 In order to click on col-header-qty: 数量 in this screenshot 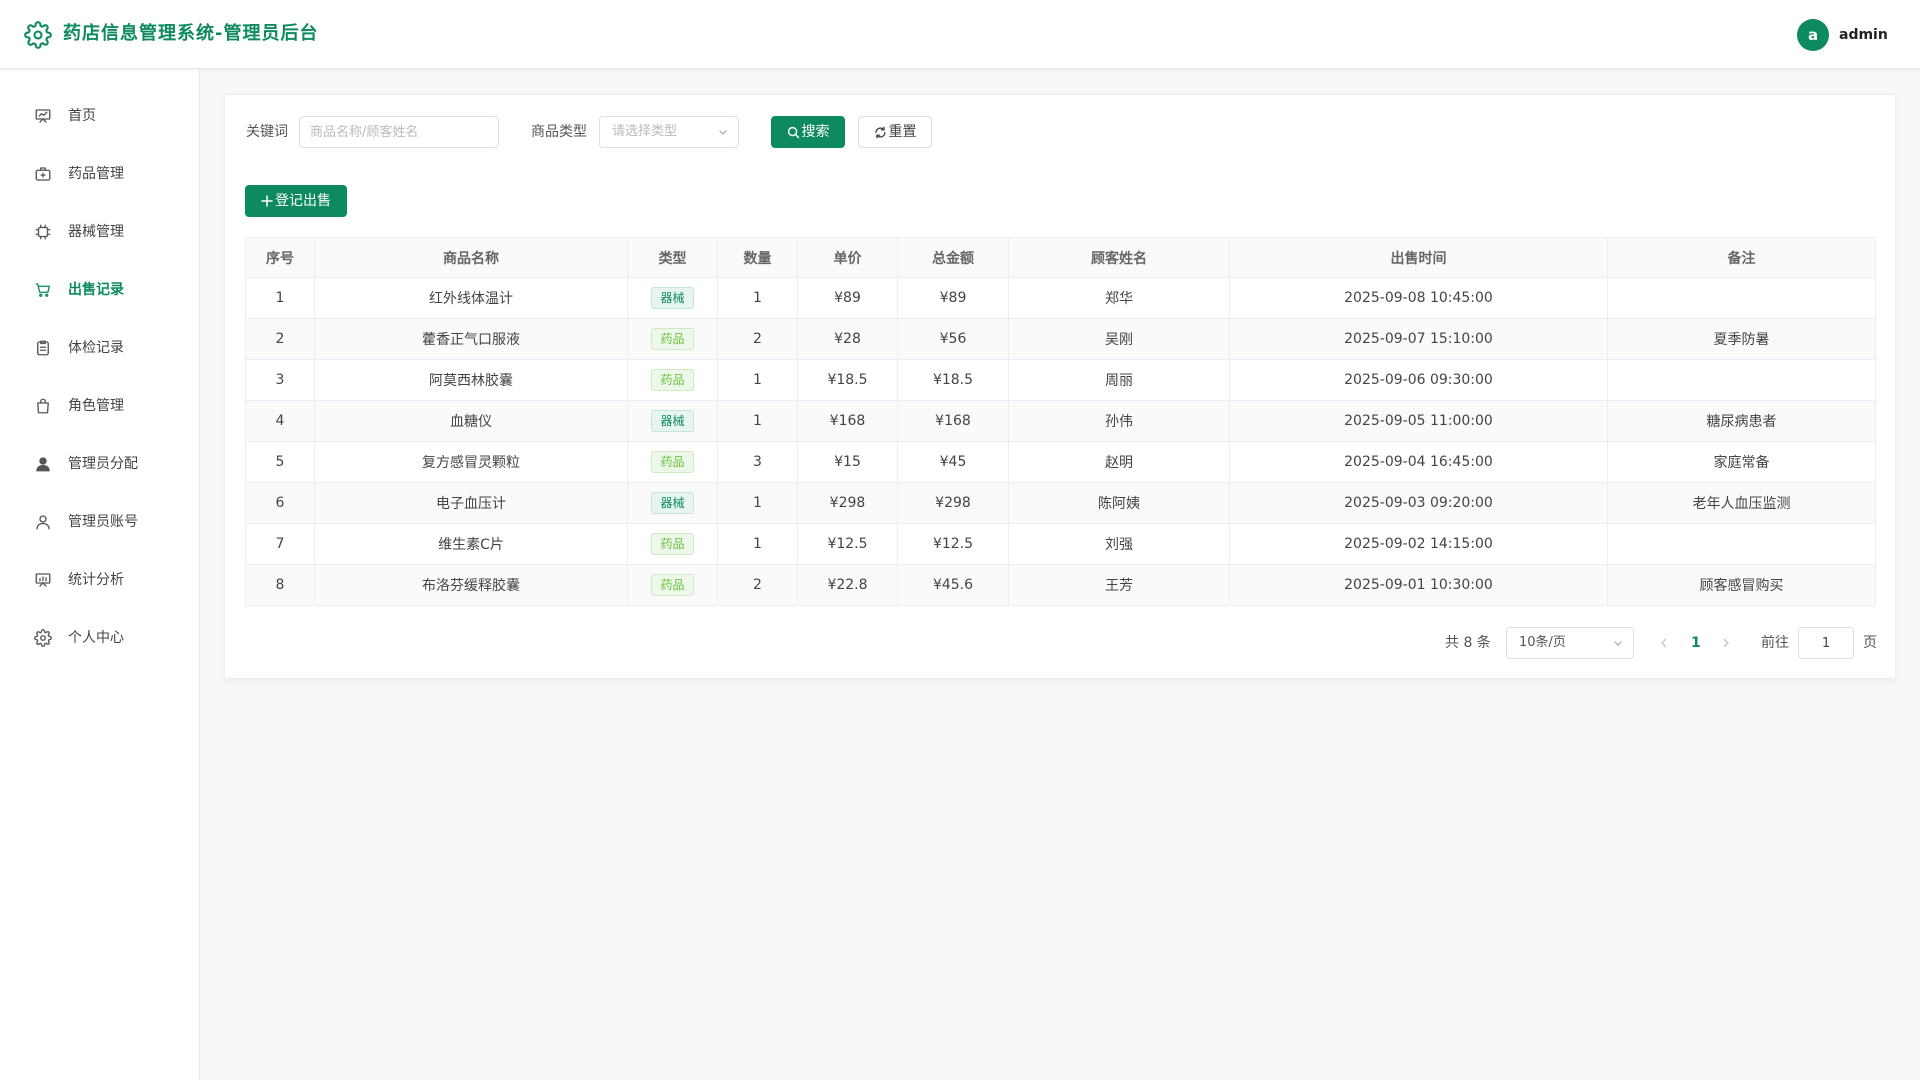, I will do `click(757, 257)`.